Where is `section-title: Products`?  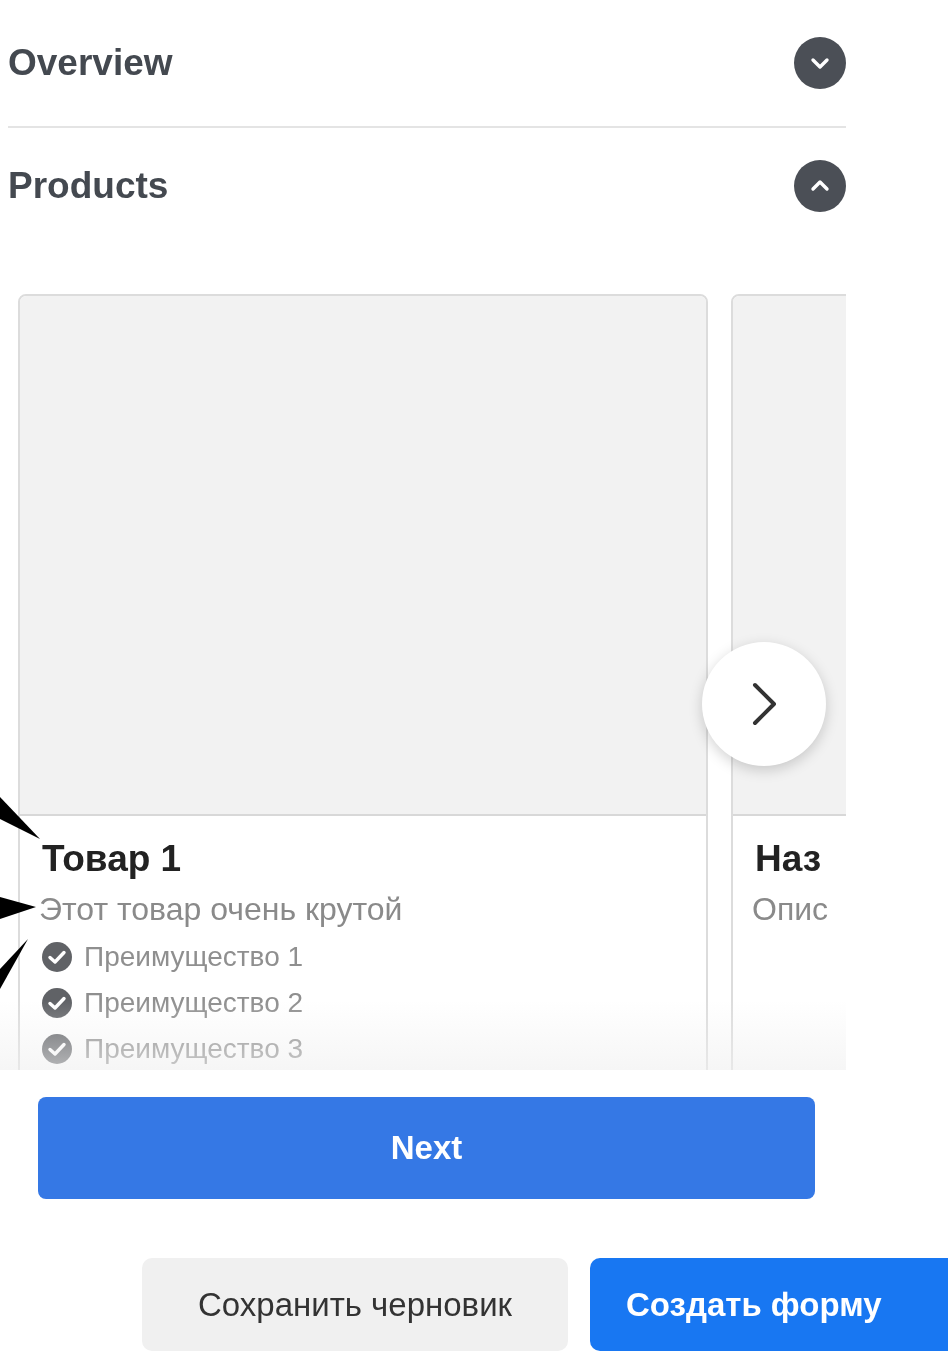
section-title: Products is located at coordinates (88, 186).